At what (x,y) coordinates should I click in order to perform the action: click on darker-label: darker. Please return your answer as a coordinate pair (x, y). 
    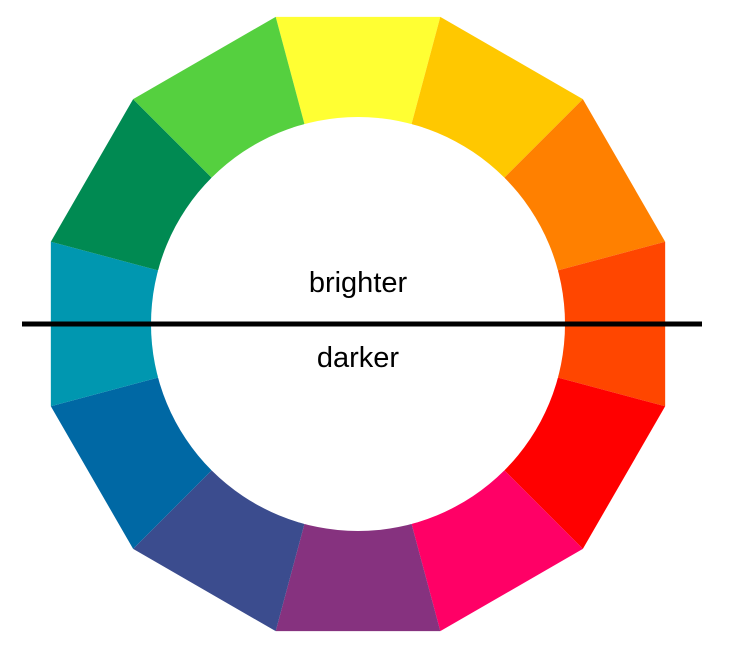
    Looking at the image, I should click on (358, 358).